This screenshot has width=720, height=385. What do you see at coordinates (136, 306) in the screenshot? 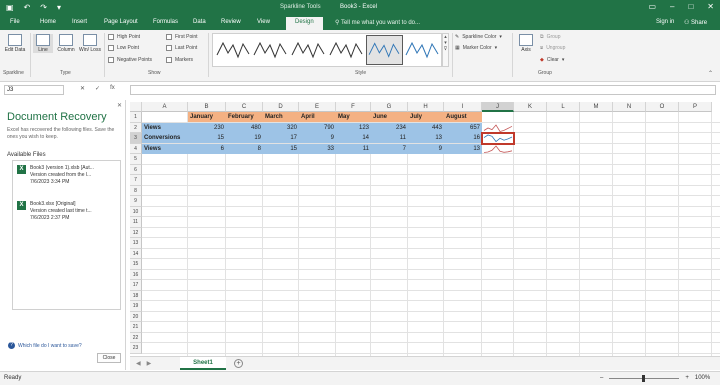
I see `row-header-19: 19` at bounding box center [136, 306].